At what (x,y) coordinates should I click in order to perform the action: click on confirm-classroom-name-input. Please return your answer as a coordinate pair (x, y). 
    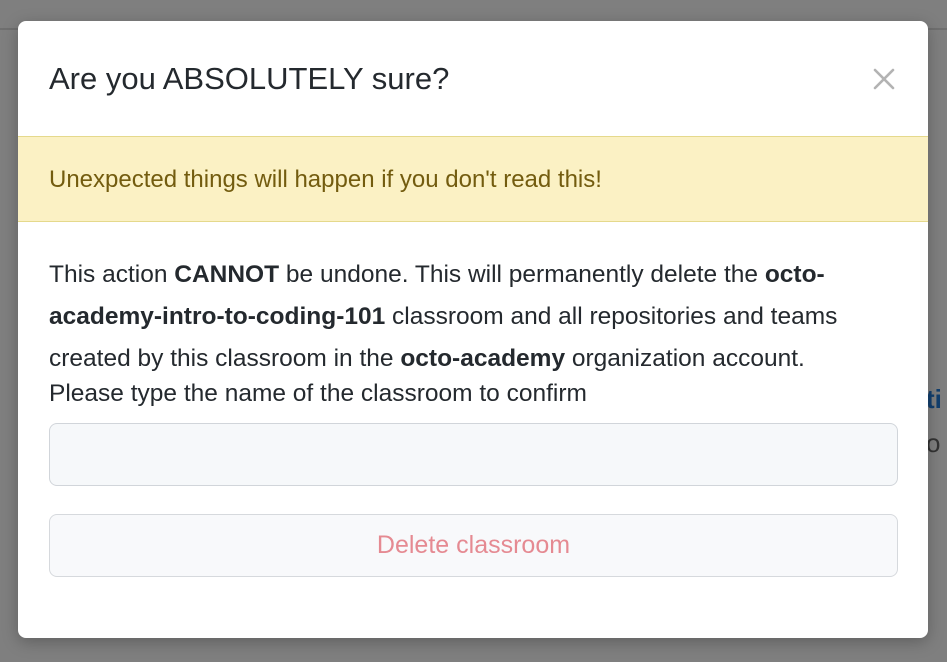
    Looking at the image, I should click on (473, 454).